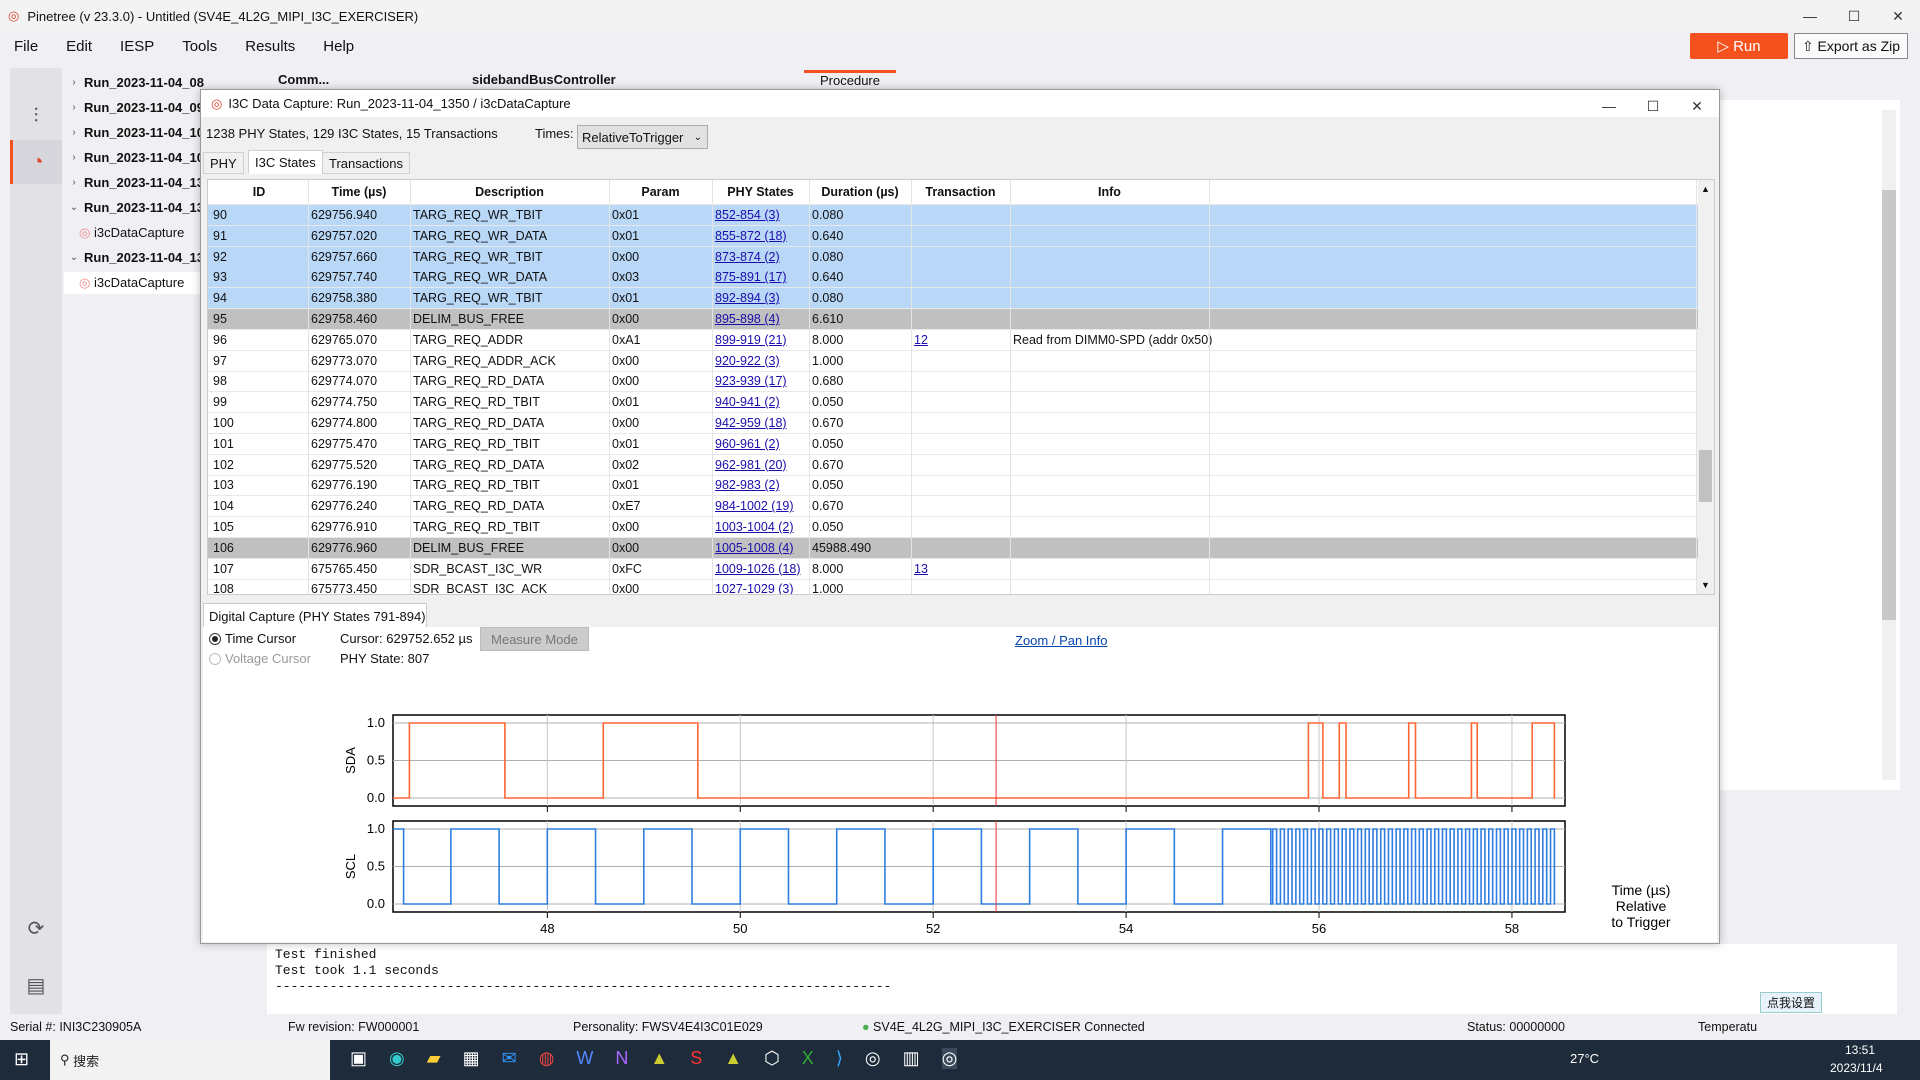  I want to click on menu-tools: Tools, so click(199, 46).